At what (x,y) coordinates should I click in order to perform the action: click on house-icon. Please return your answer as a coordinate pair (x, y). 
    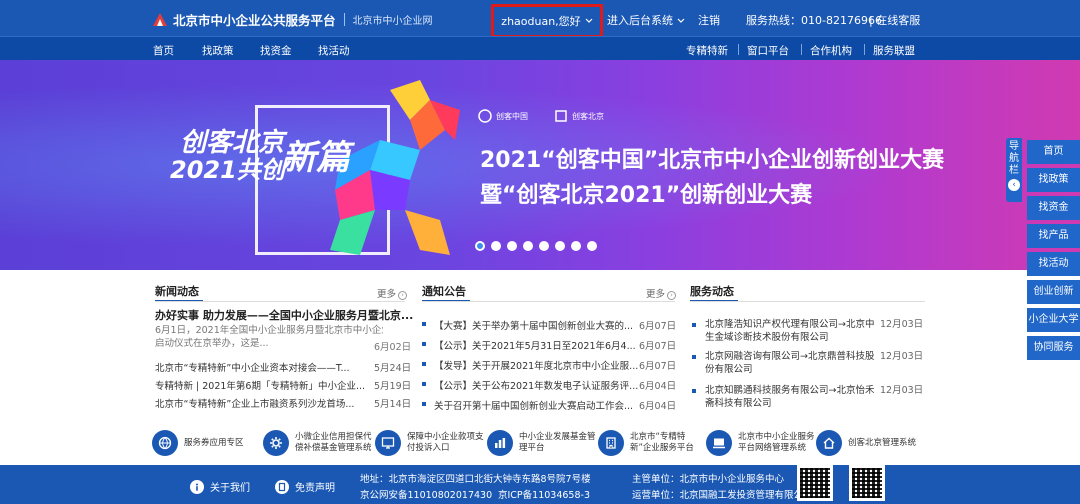
    Looking at the image, I should click on (829, 443).